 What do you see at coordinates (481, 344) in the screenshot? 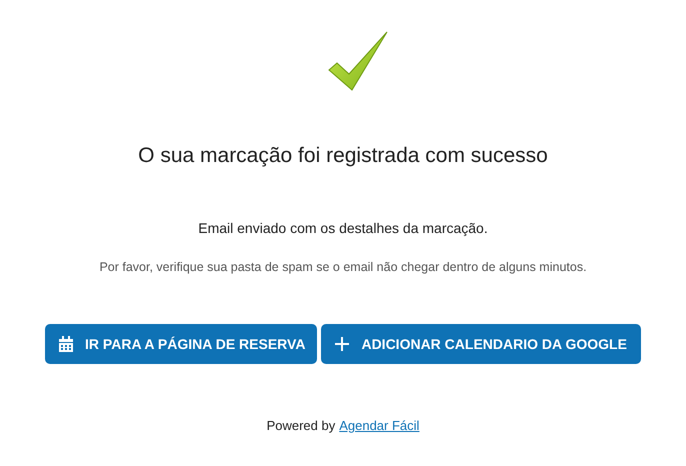
I see `google-calendar-button: ADICIONAR CALENDARIO DA GOOGLE` at bounding box center [481, 344].